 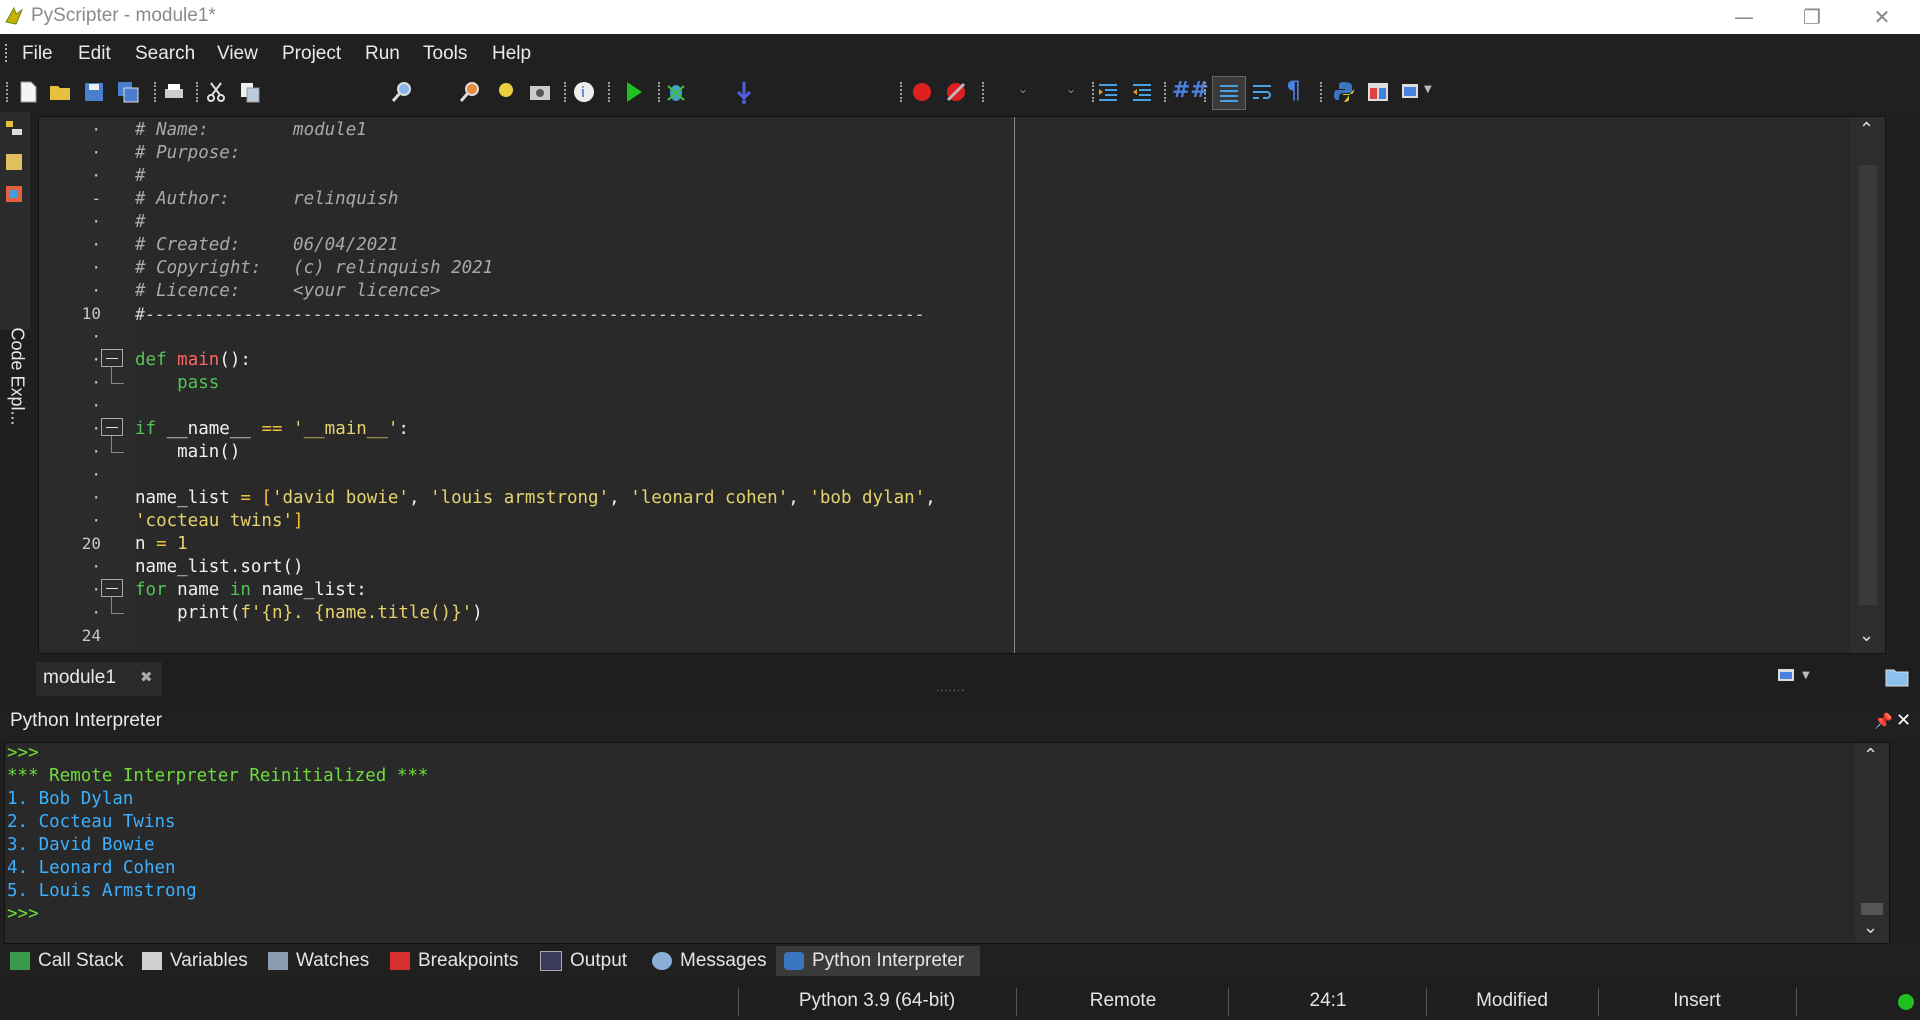 What do you see at coordinates (662, 961) in the screenshot?
I see `messages-icon` at bounding box center [662, 961].